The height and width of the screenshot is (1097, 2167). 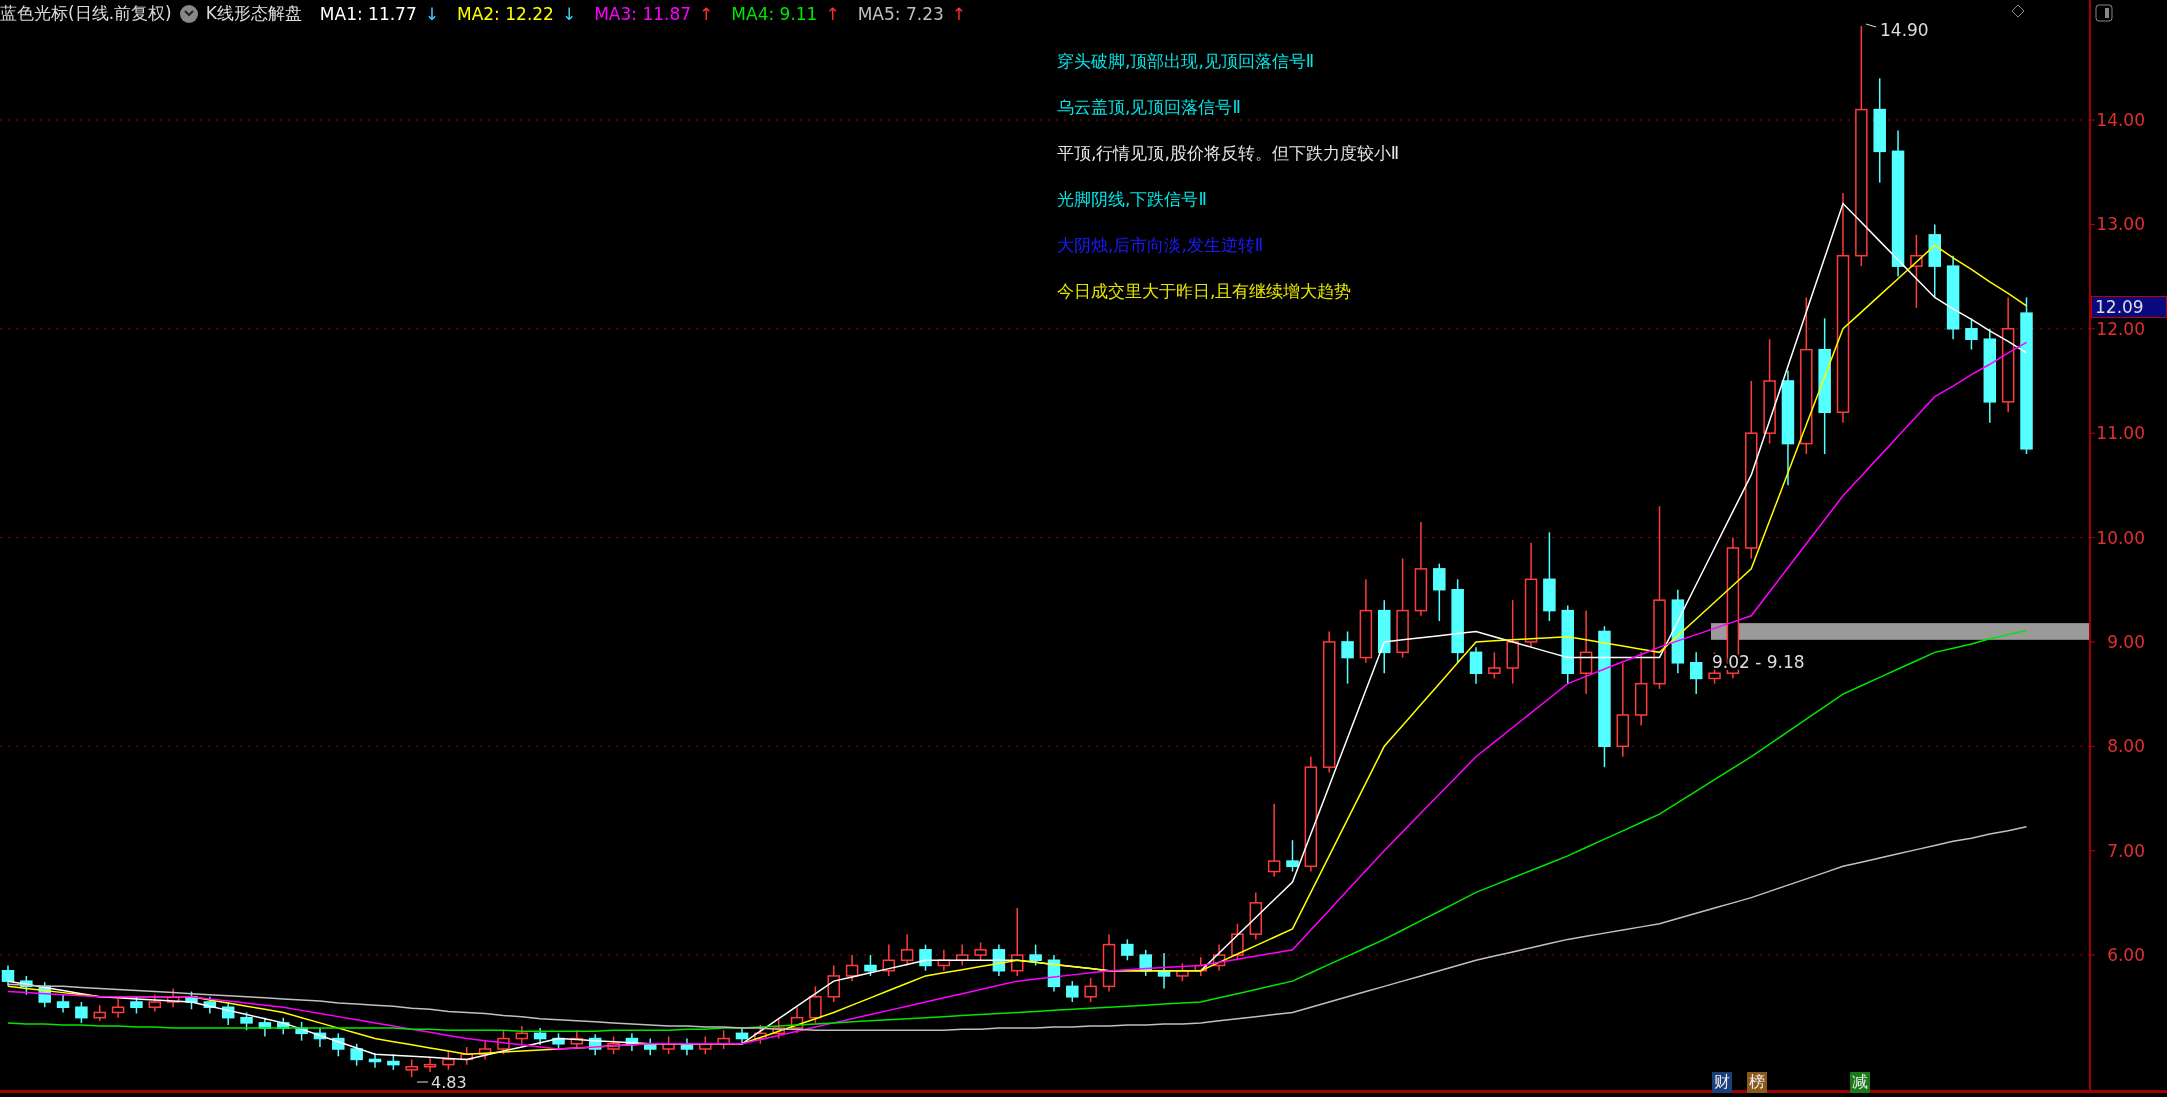 I want to click on pattern-signal-text: 乌云盖顶,见顶回落信号Ⅱ, so click(x=1149, y=107).